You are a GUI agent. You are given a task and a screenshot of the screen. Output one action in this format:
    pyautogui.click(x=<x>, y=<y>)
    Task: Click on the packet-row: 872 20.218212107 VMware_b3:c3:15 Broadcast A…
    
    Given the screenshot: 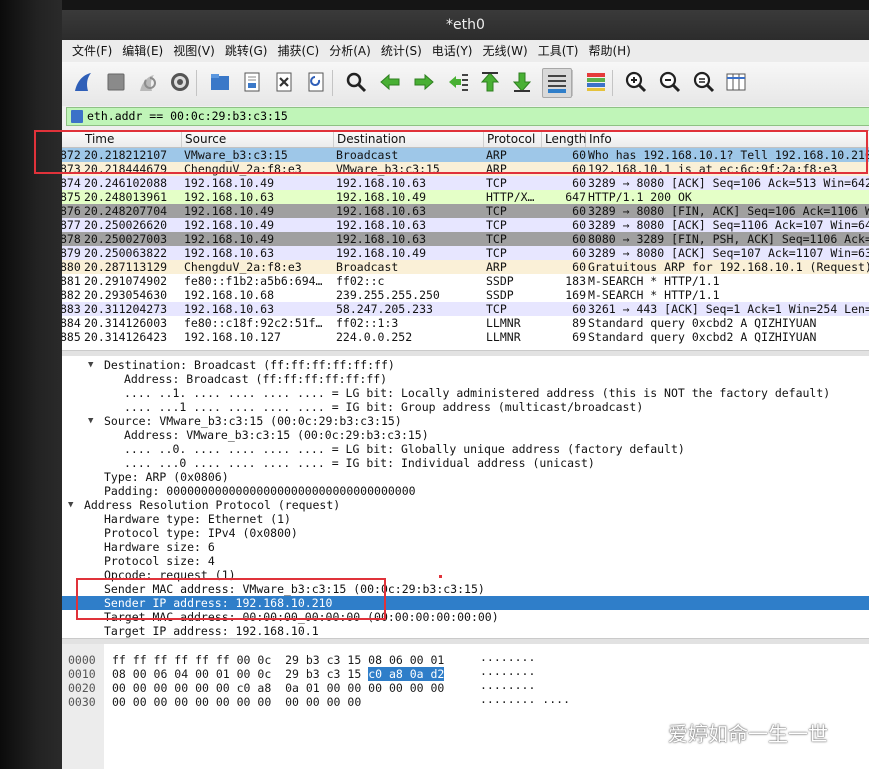 What is the action you would take?
    pyautogui.click(x=465, y=155)
    